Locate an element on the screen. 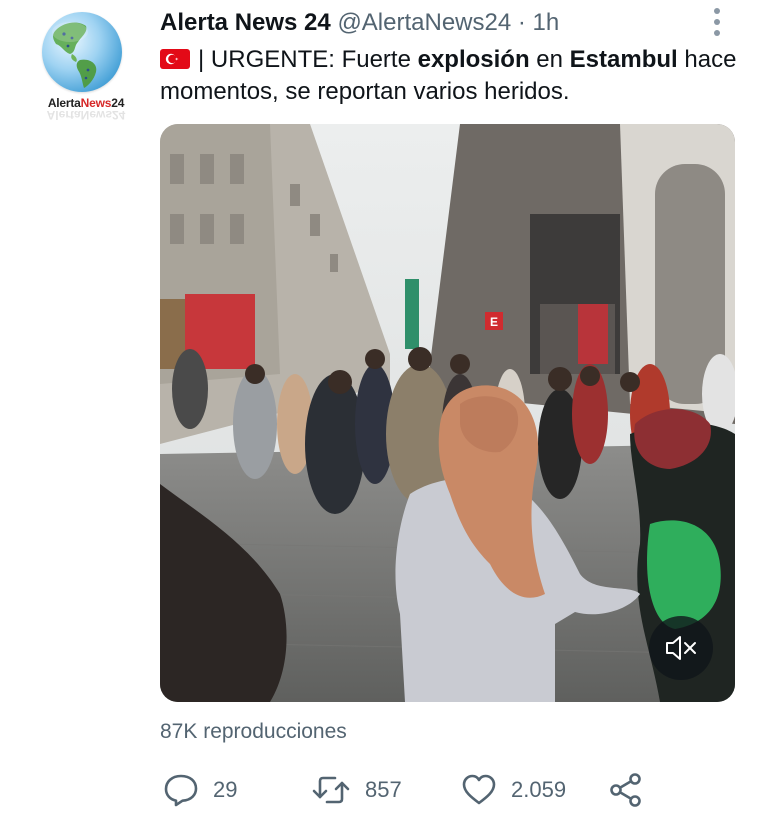  like-count: 2.059 is located at coordinates (539, 789).